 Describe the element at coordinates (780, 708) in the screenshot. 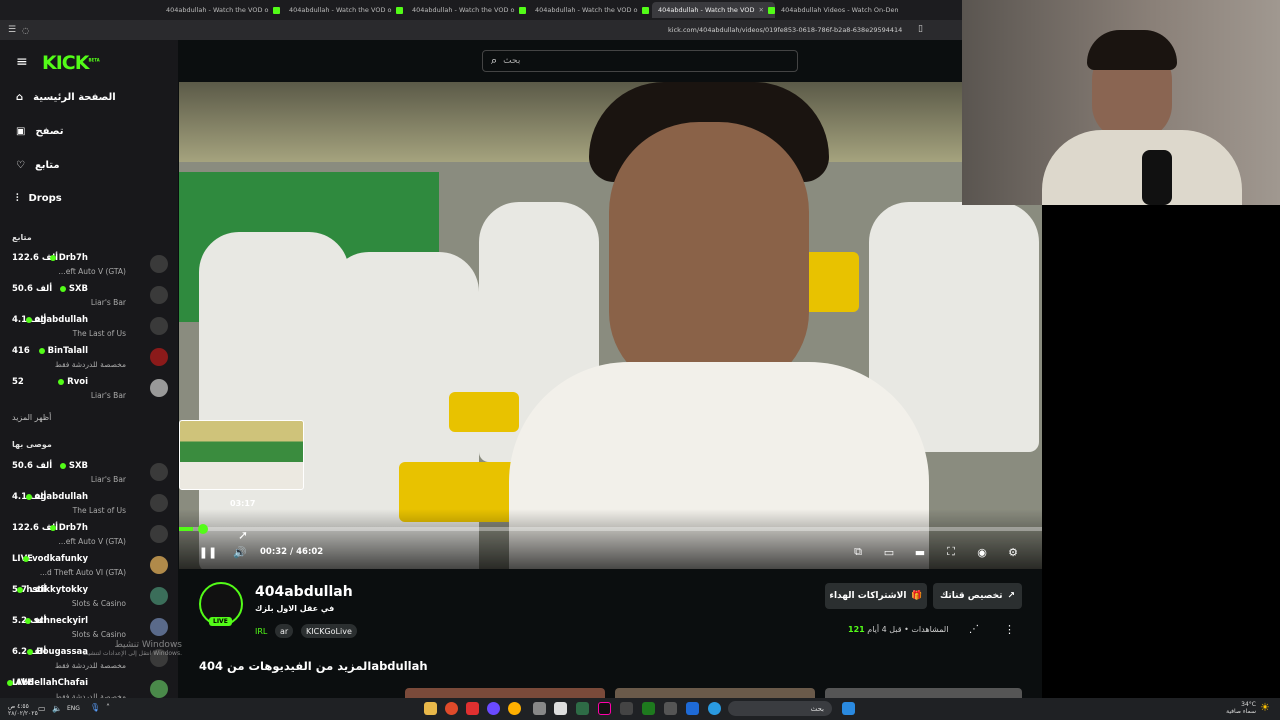

I see `taskbar-search: بحث` at that location.